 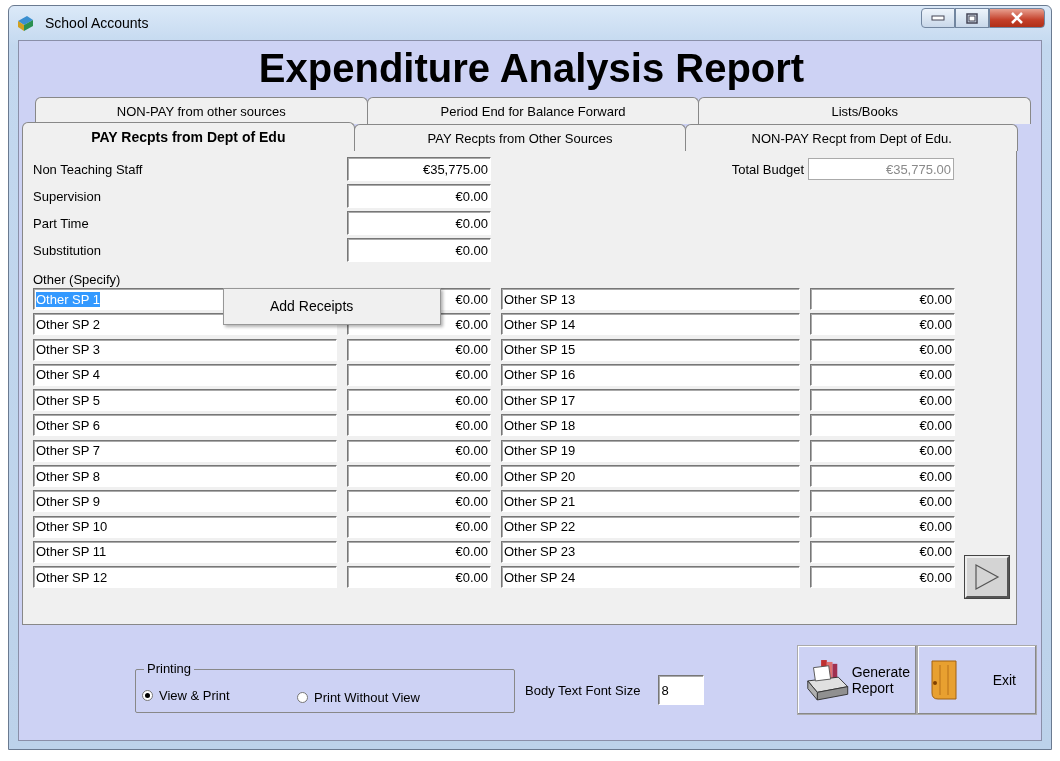 I want to click on window-title: School Accounts, so click(x=97, y=23).